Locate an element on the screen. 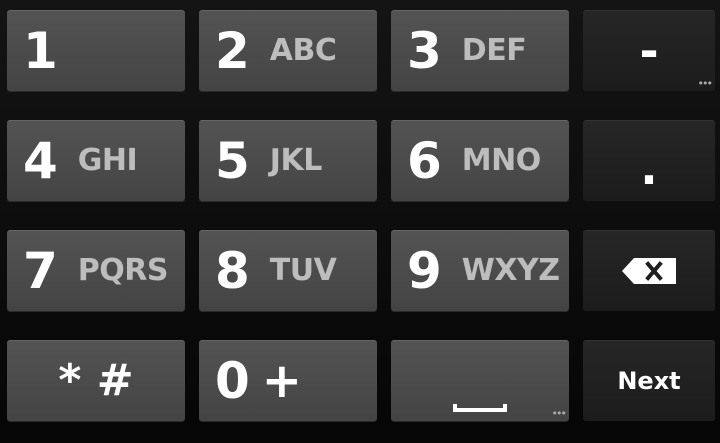  key-3-letters: DEF is located at coordinates (494, 50).